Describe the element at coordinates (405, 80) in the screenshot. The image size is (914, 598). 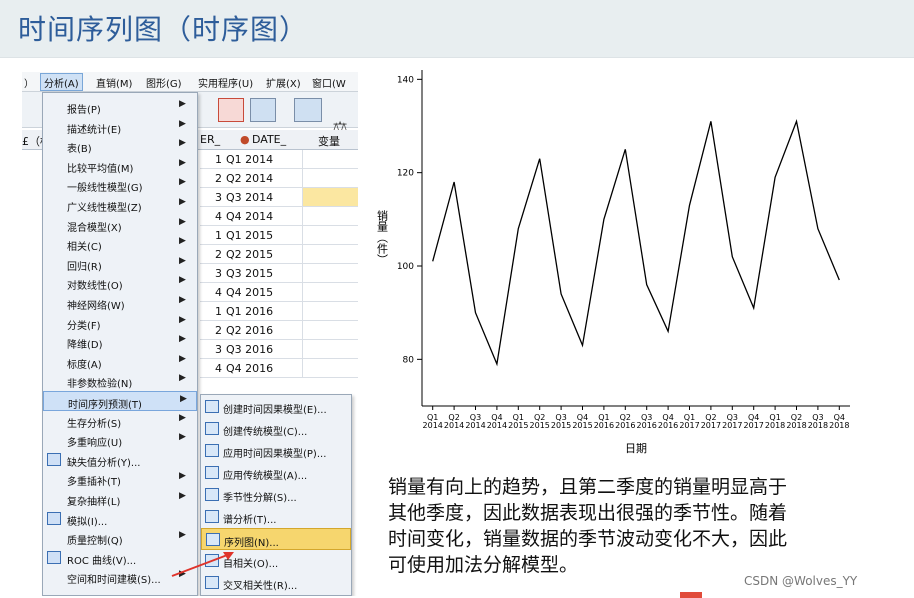
I see `y-tick-label: 140` at that location.